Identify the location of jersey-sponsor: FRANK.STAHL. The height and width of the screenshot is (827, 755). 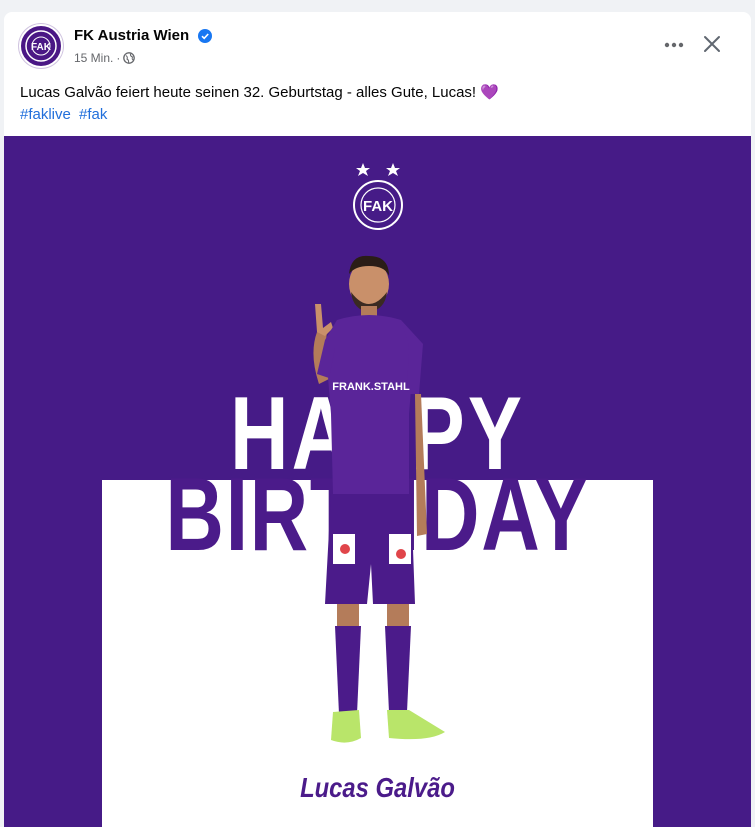
(371, 387).